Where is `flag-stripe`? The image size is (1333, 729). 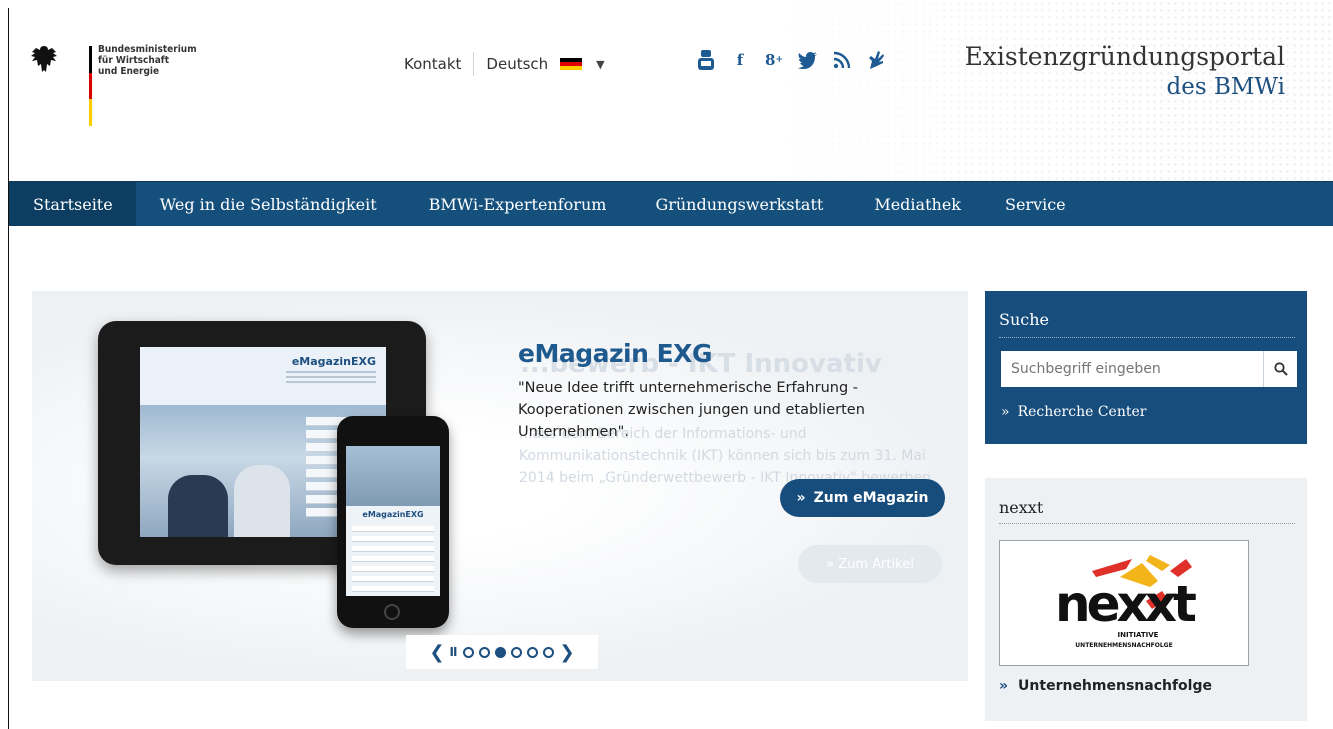 flag-stripe is located at coordinates (90, 86).